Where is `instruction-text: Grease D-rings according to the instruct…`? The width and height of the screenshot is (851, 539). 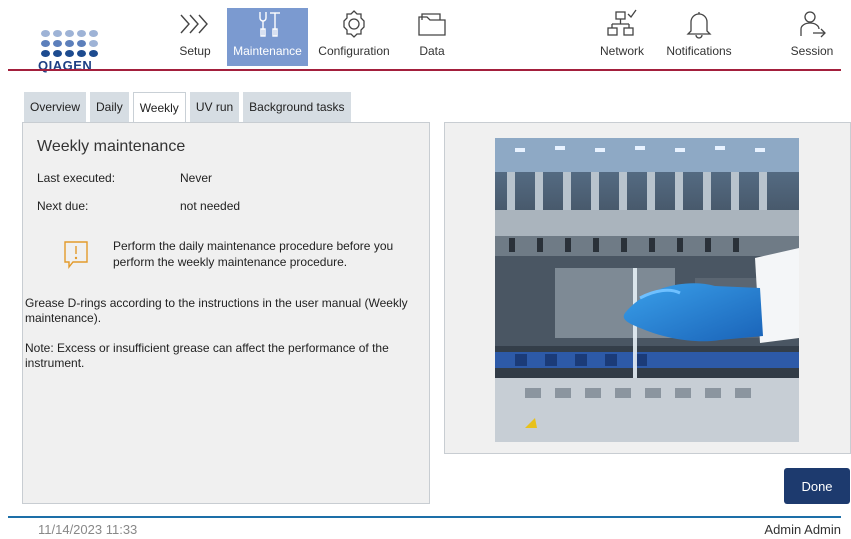
instruction-text: Grease D-rings according to the instruct… is located at coordinates (216, 310).